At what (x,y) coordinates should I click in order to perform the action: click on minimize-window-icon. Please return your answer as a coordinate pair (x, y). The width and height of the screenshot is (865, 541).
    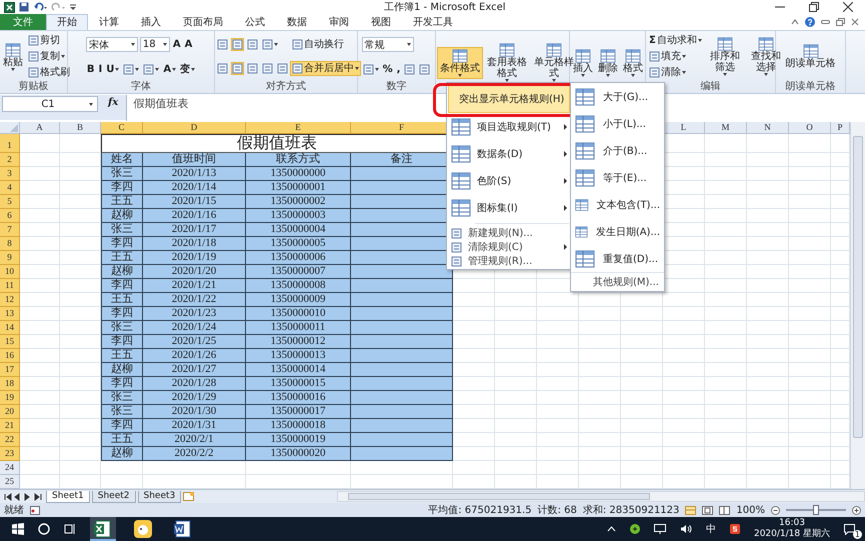
    Looking at the image, I should click on (825, 22).